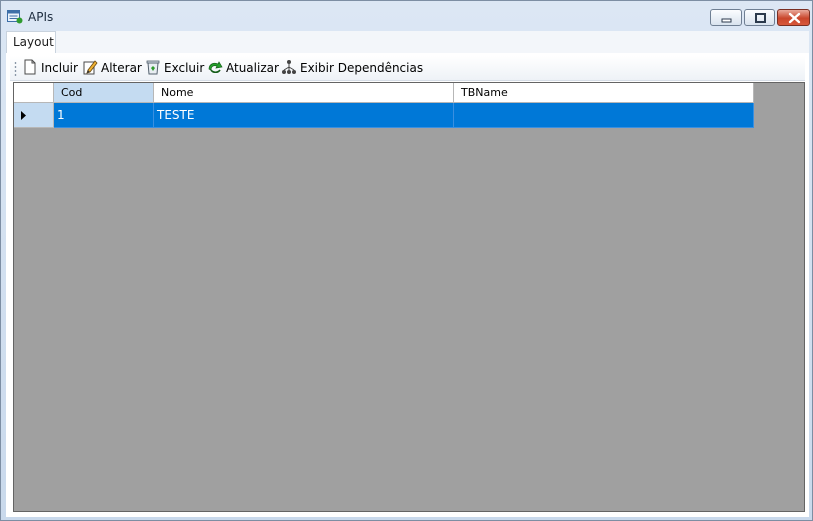  What do you see at coordinates (406, 16) in the screenshot?
I see `title-bar: APIs` at bounding box center [406, 16].